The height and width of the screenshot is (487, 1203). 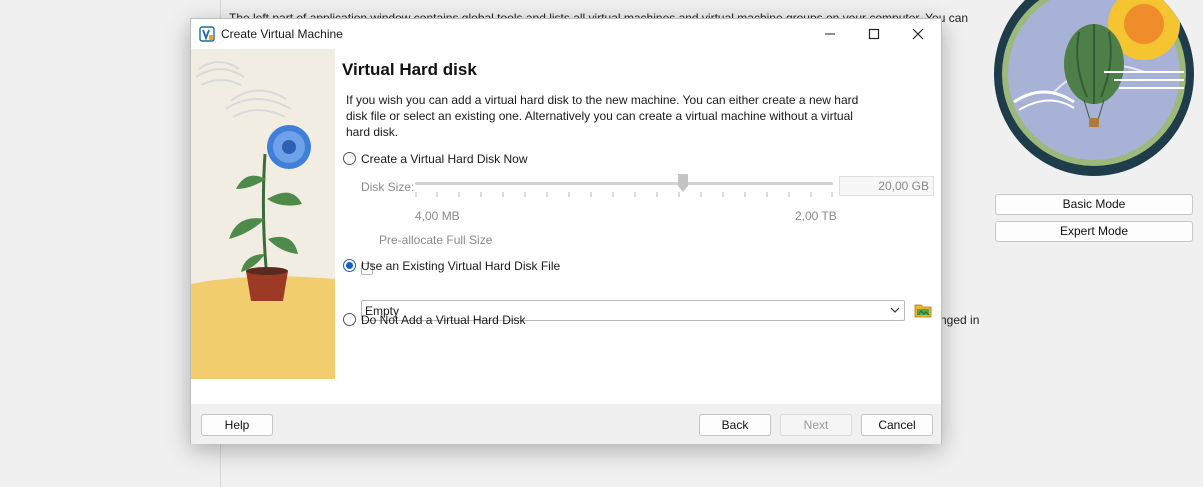 I want to click on maximize-icon, so click(x=874, y=34).